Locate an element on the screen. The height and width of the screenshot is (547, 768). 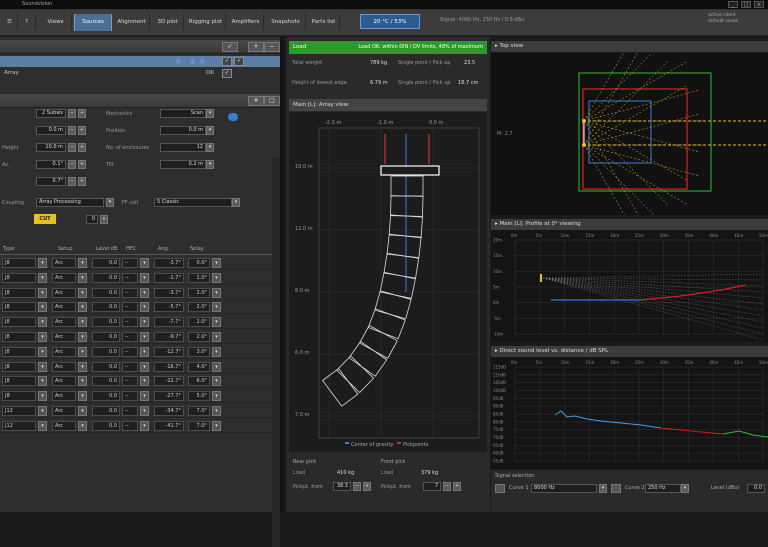
splay-cell: 1.0° is located at coordinates (199, 277).